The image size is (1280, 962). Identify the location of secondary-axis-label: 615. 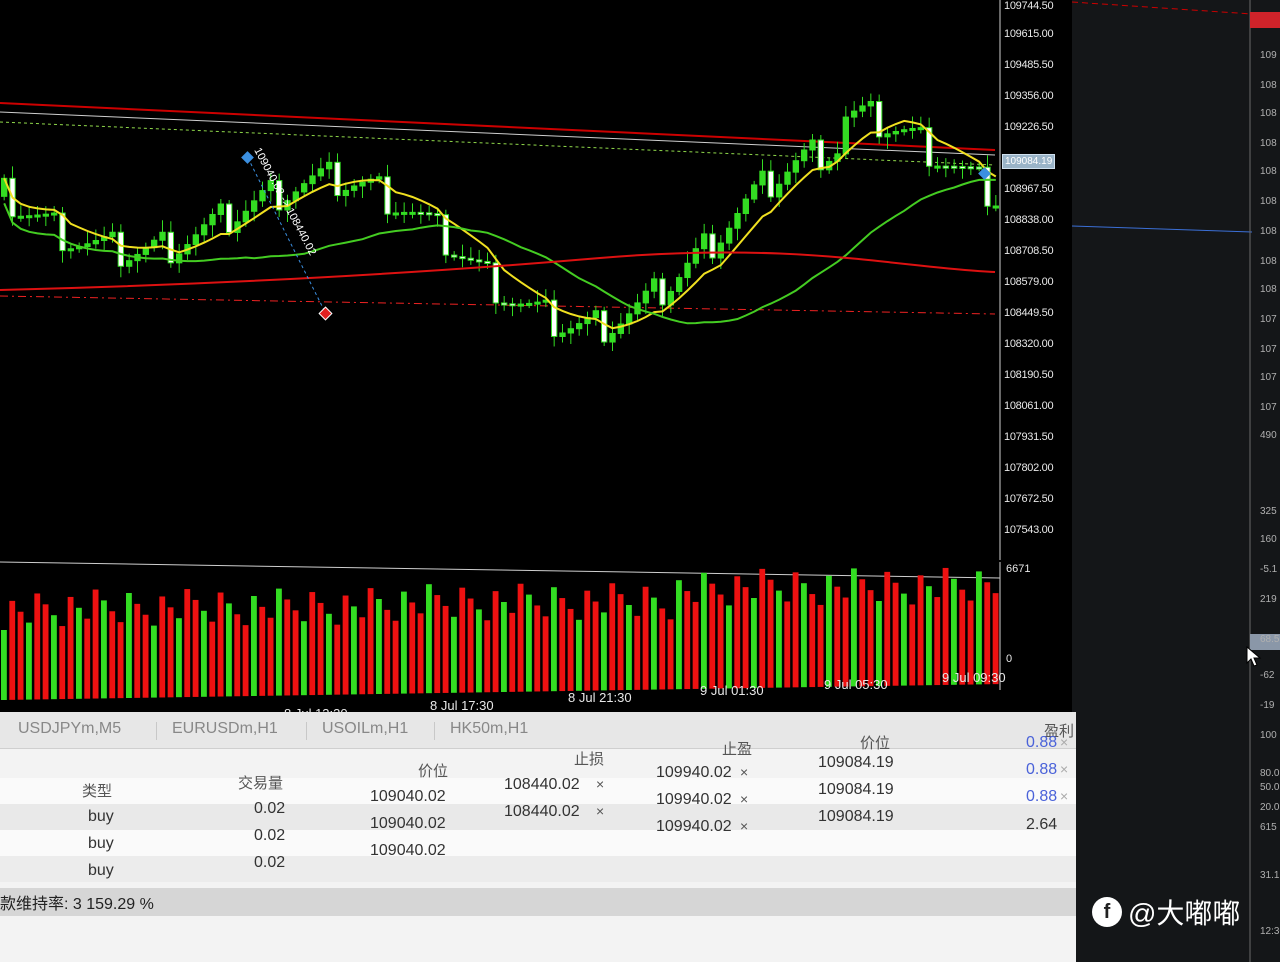
(1268, 827).